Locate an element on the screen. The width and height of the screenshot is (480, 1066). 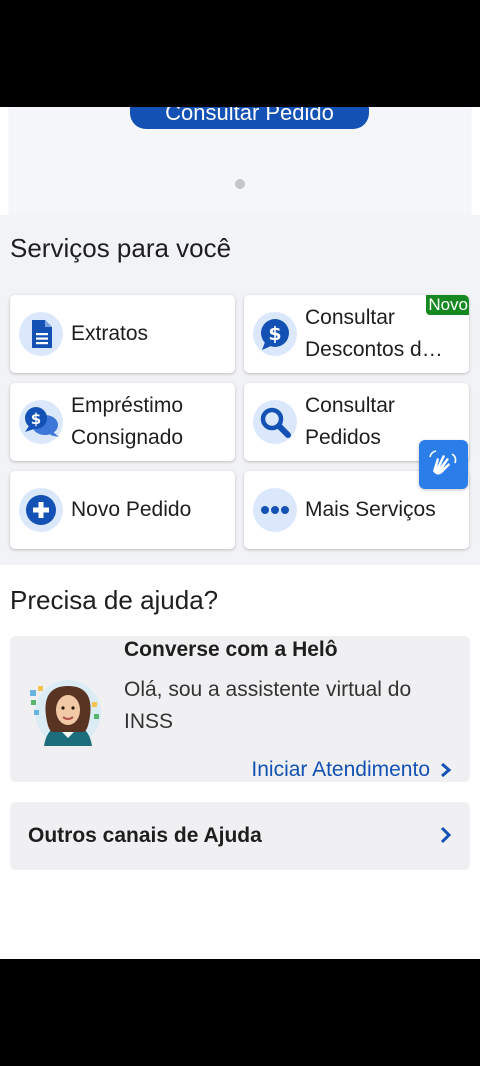
carousel-indicator-dot is located at coordinates (240, 184).